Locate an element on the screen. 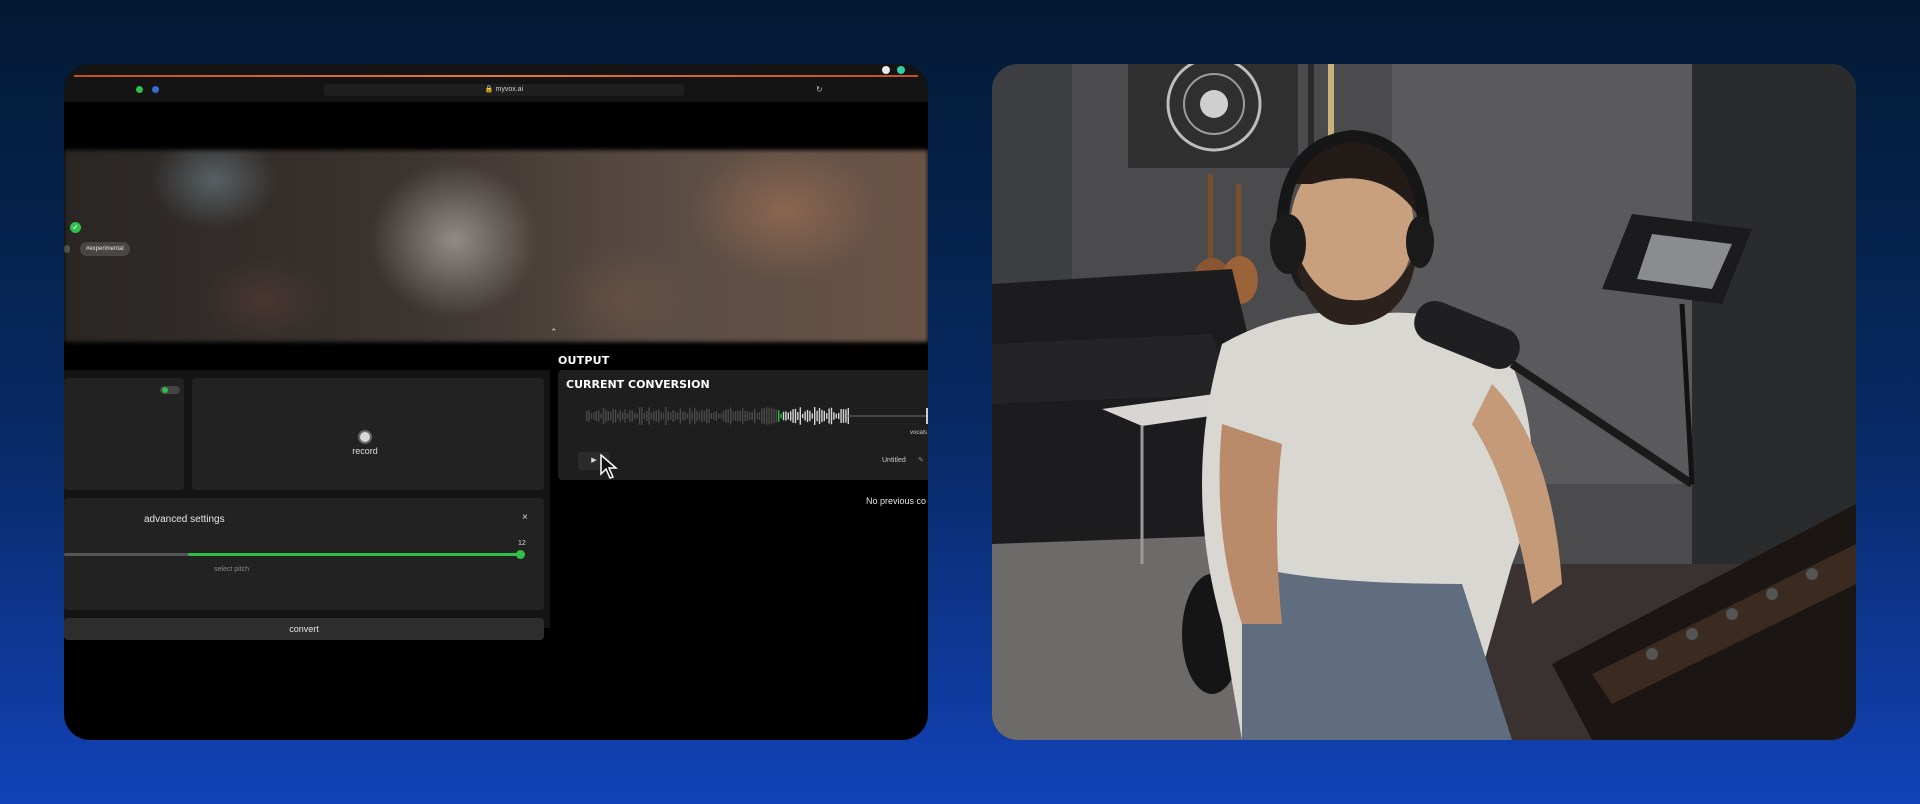 This screenshot has height=804, width=1920. file-name: Untitled is located at coordinates (894, 460).